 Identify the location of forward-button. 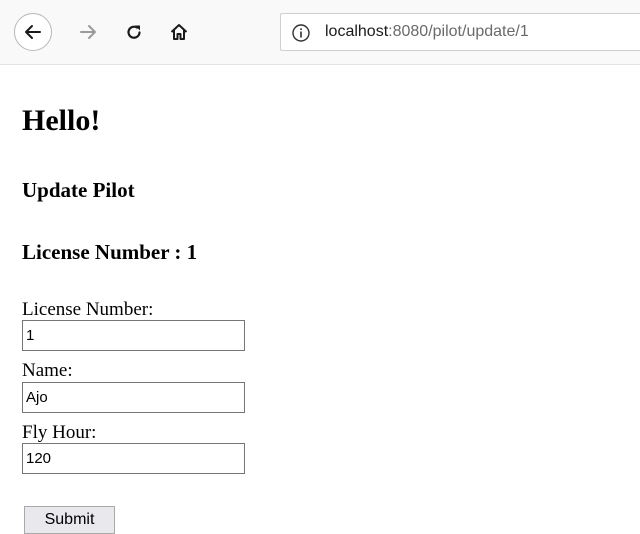
(88, 32).